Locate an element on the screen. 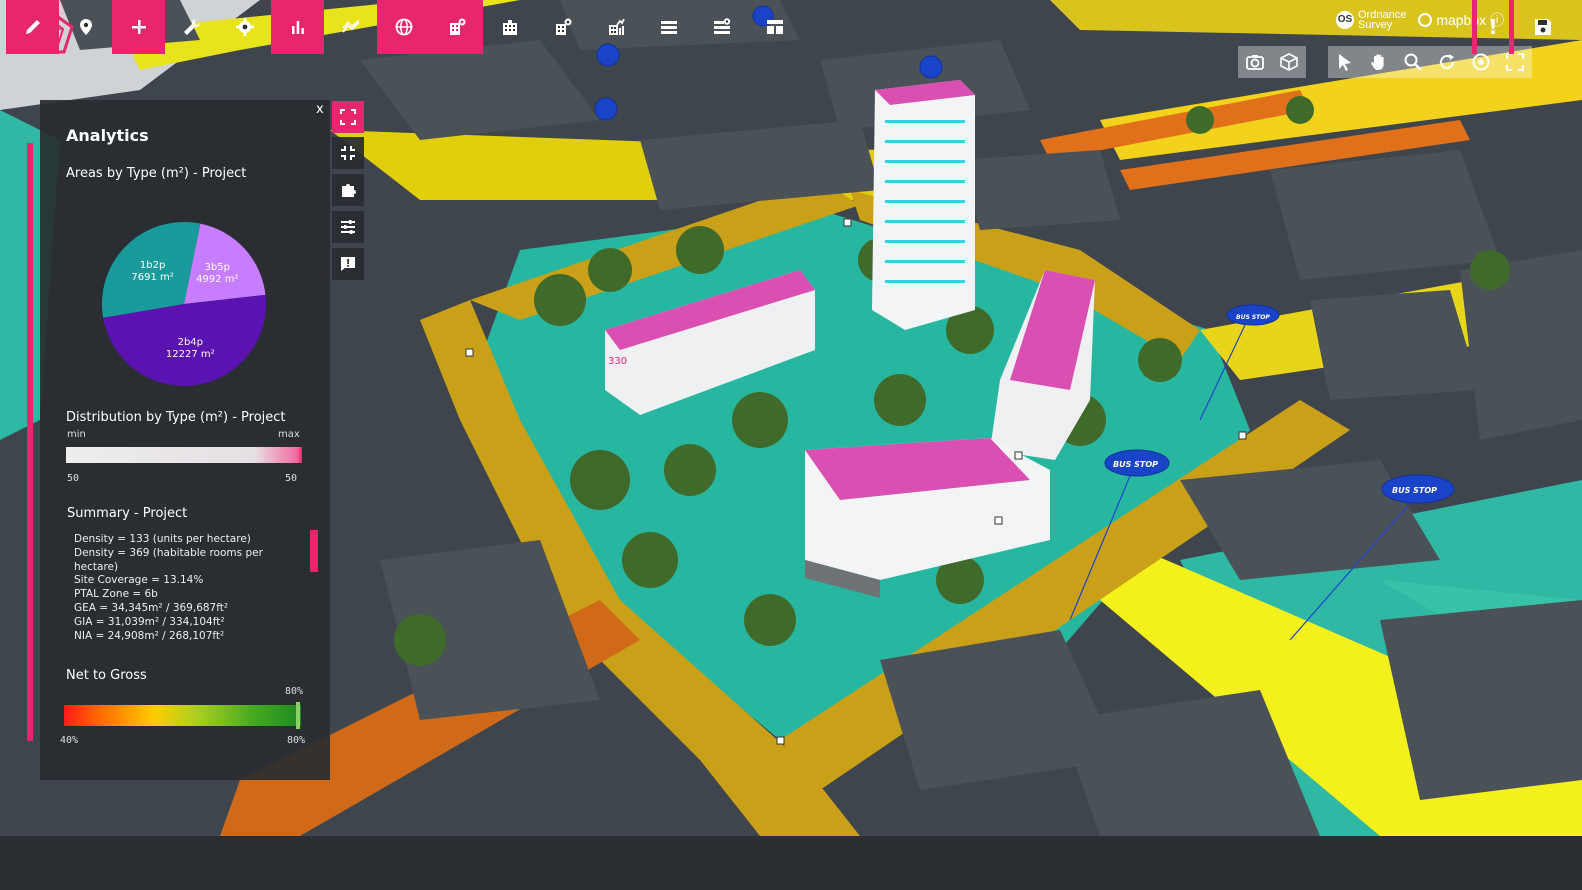 The image size is (1582, 890). distribution-low-value: 50 is located at coordinates (73, 478).